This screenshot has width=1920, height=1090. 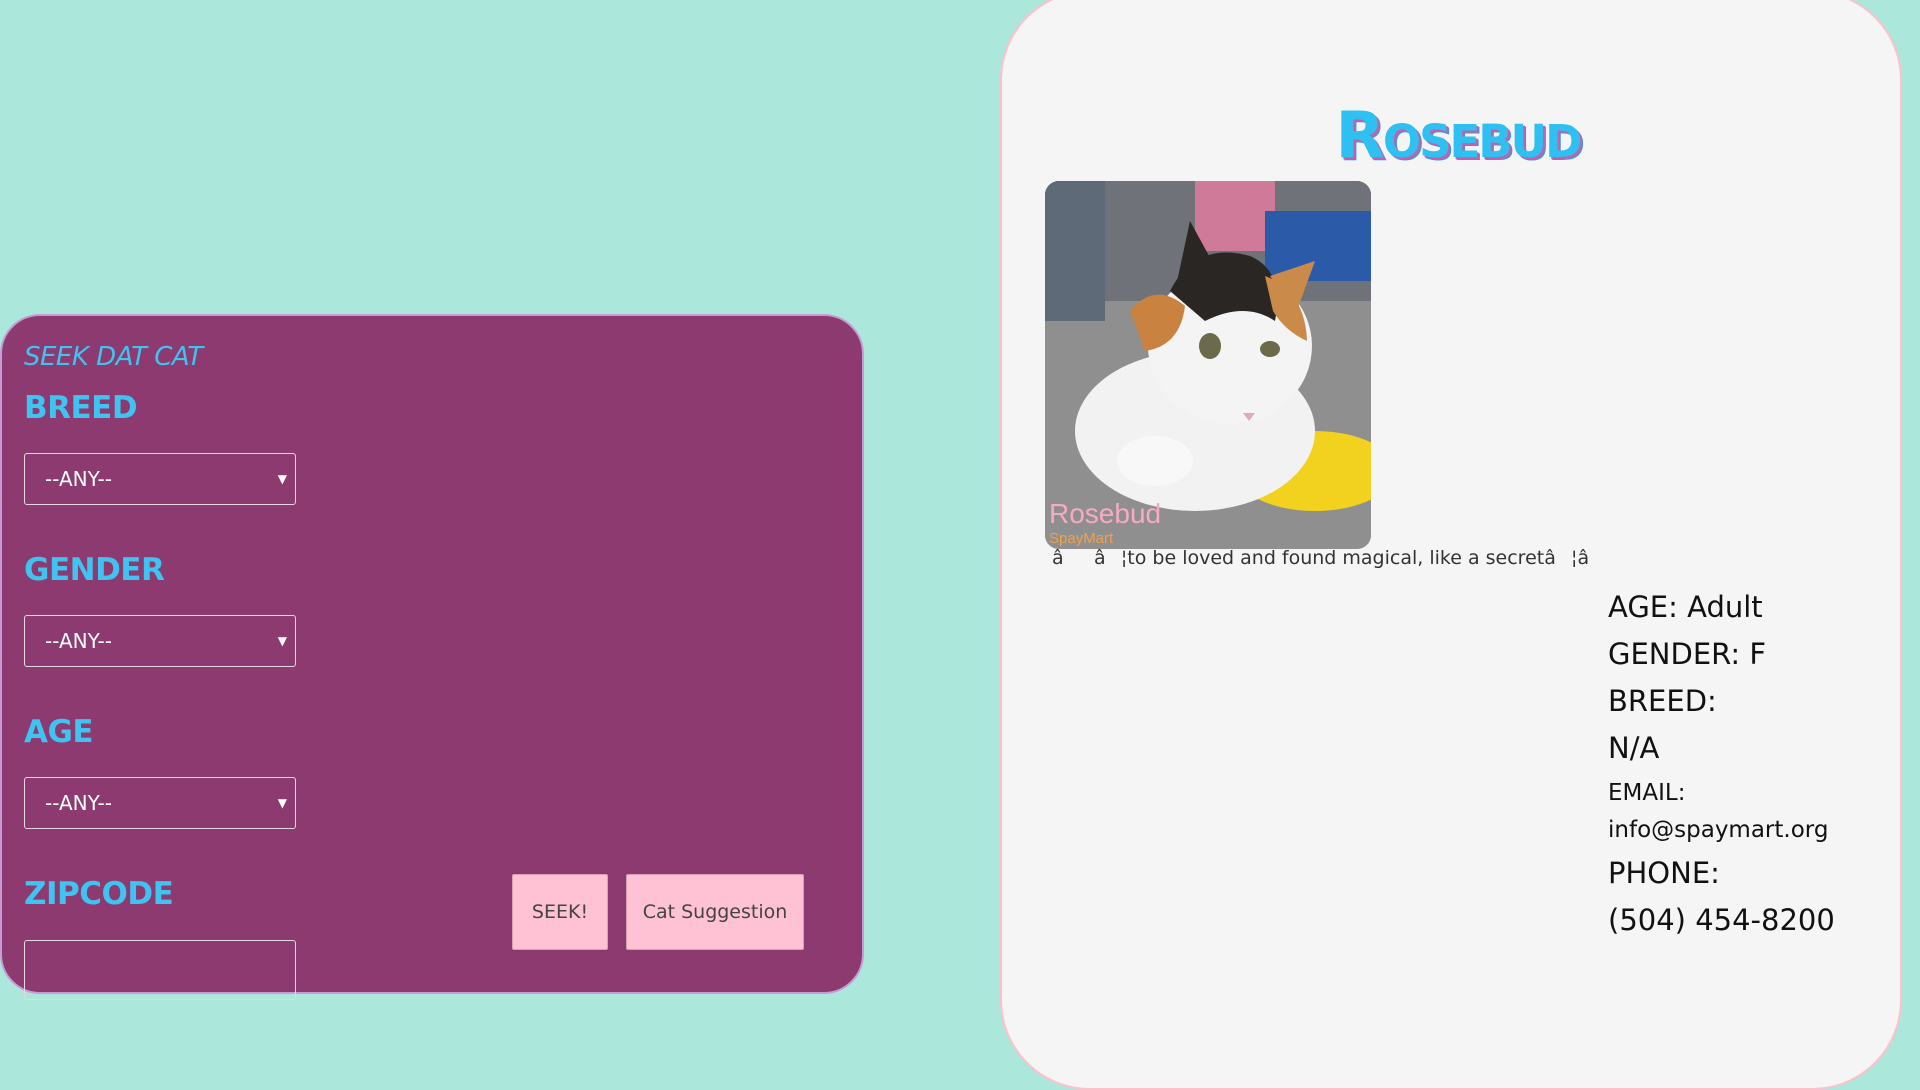 What do you see at coordinates (1081, 538) in the screenshot?
I see `photo-watermark-sub: SpayMart` at bounding box center [1081, 538].